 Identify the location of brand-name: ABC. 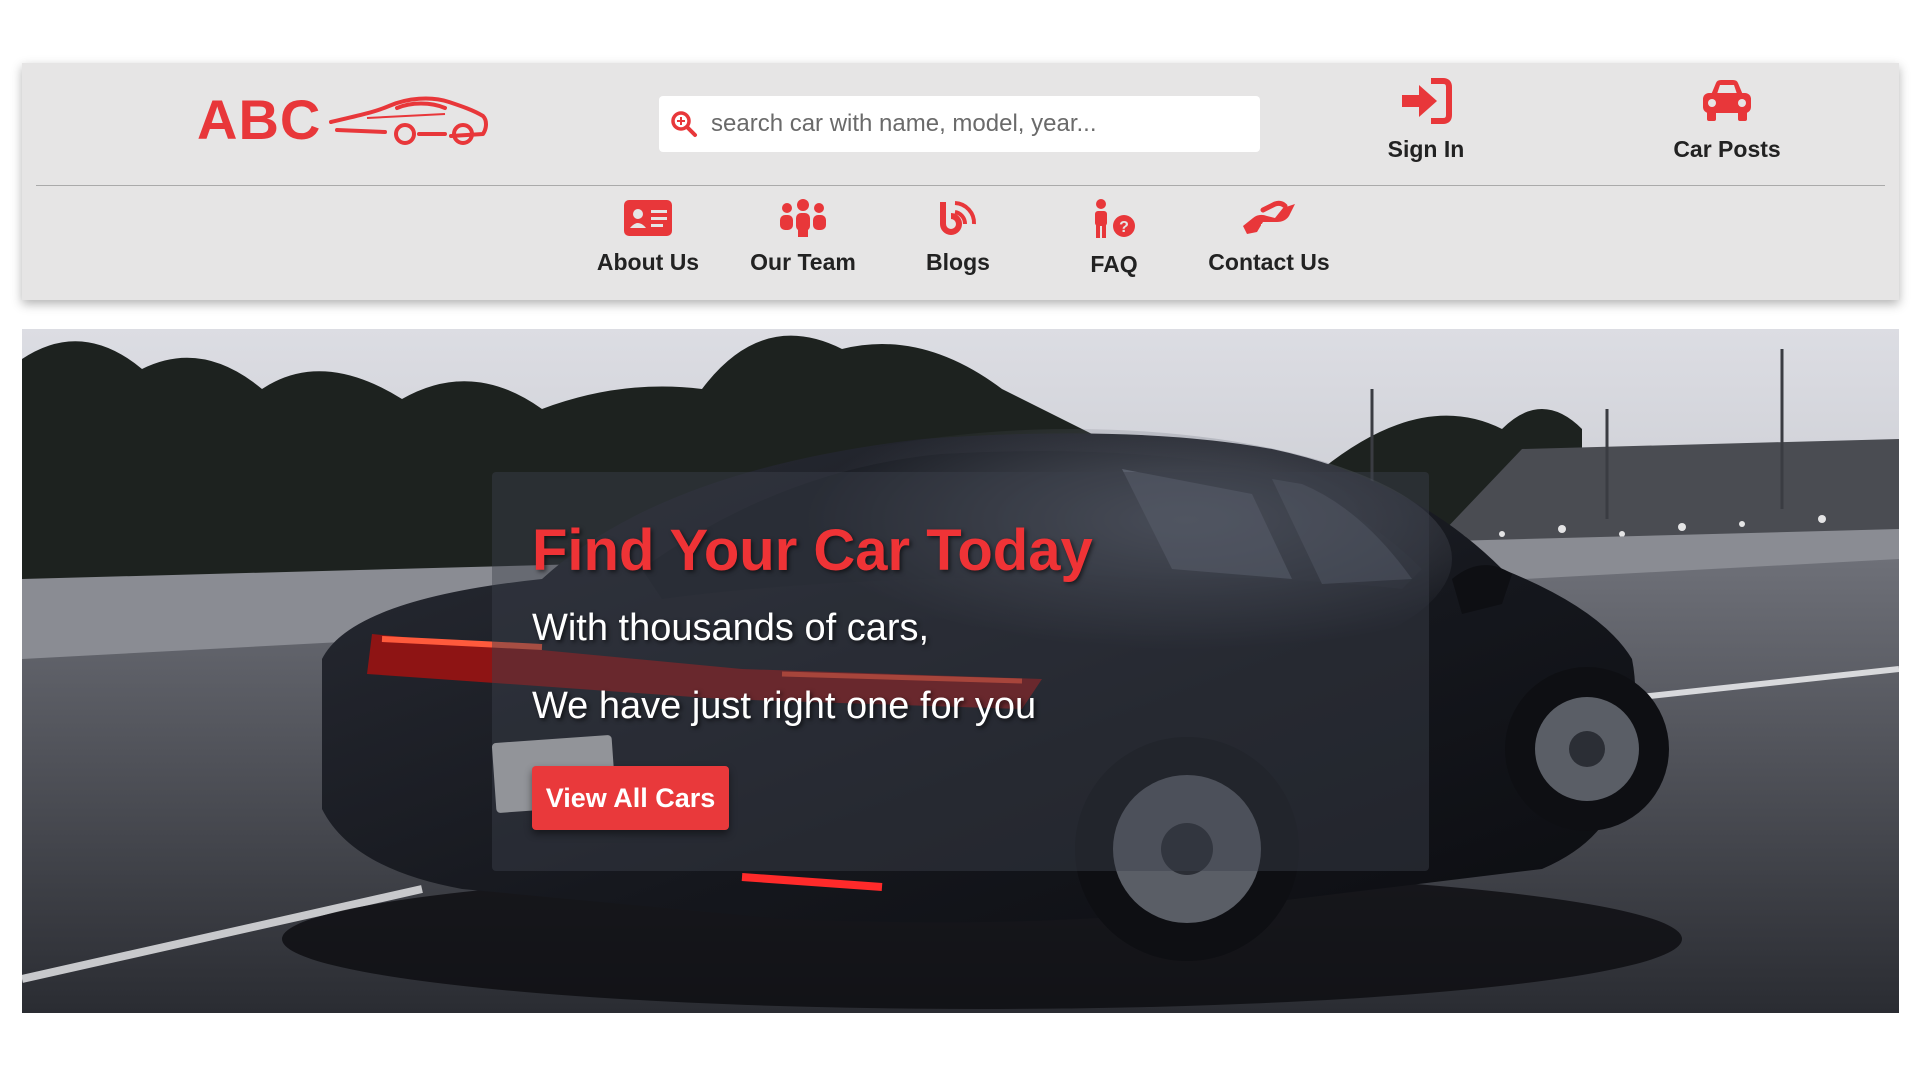
(259, 119).